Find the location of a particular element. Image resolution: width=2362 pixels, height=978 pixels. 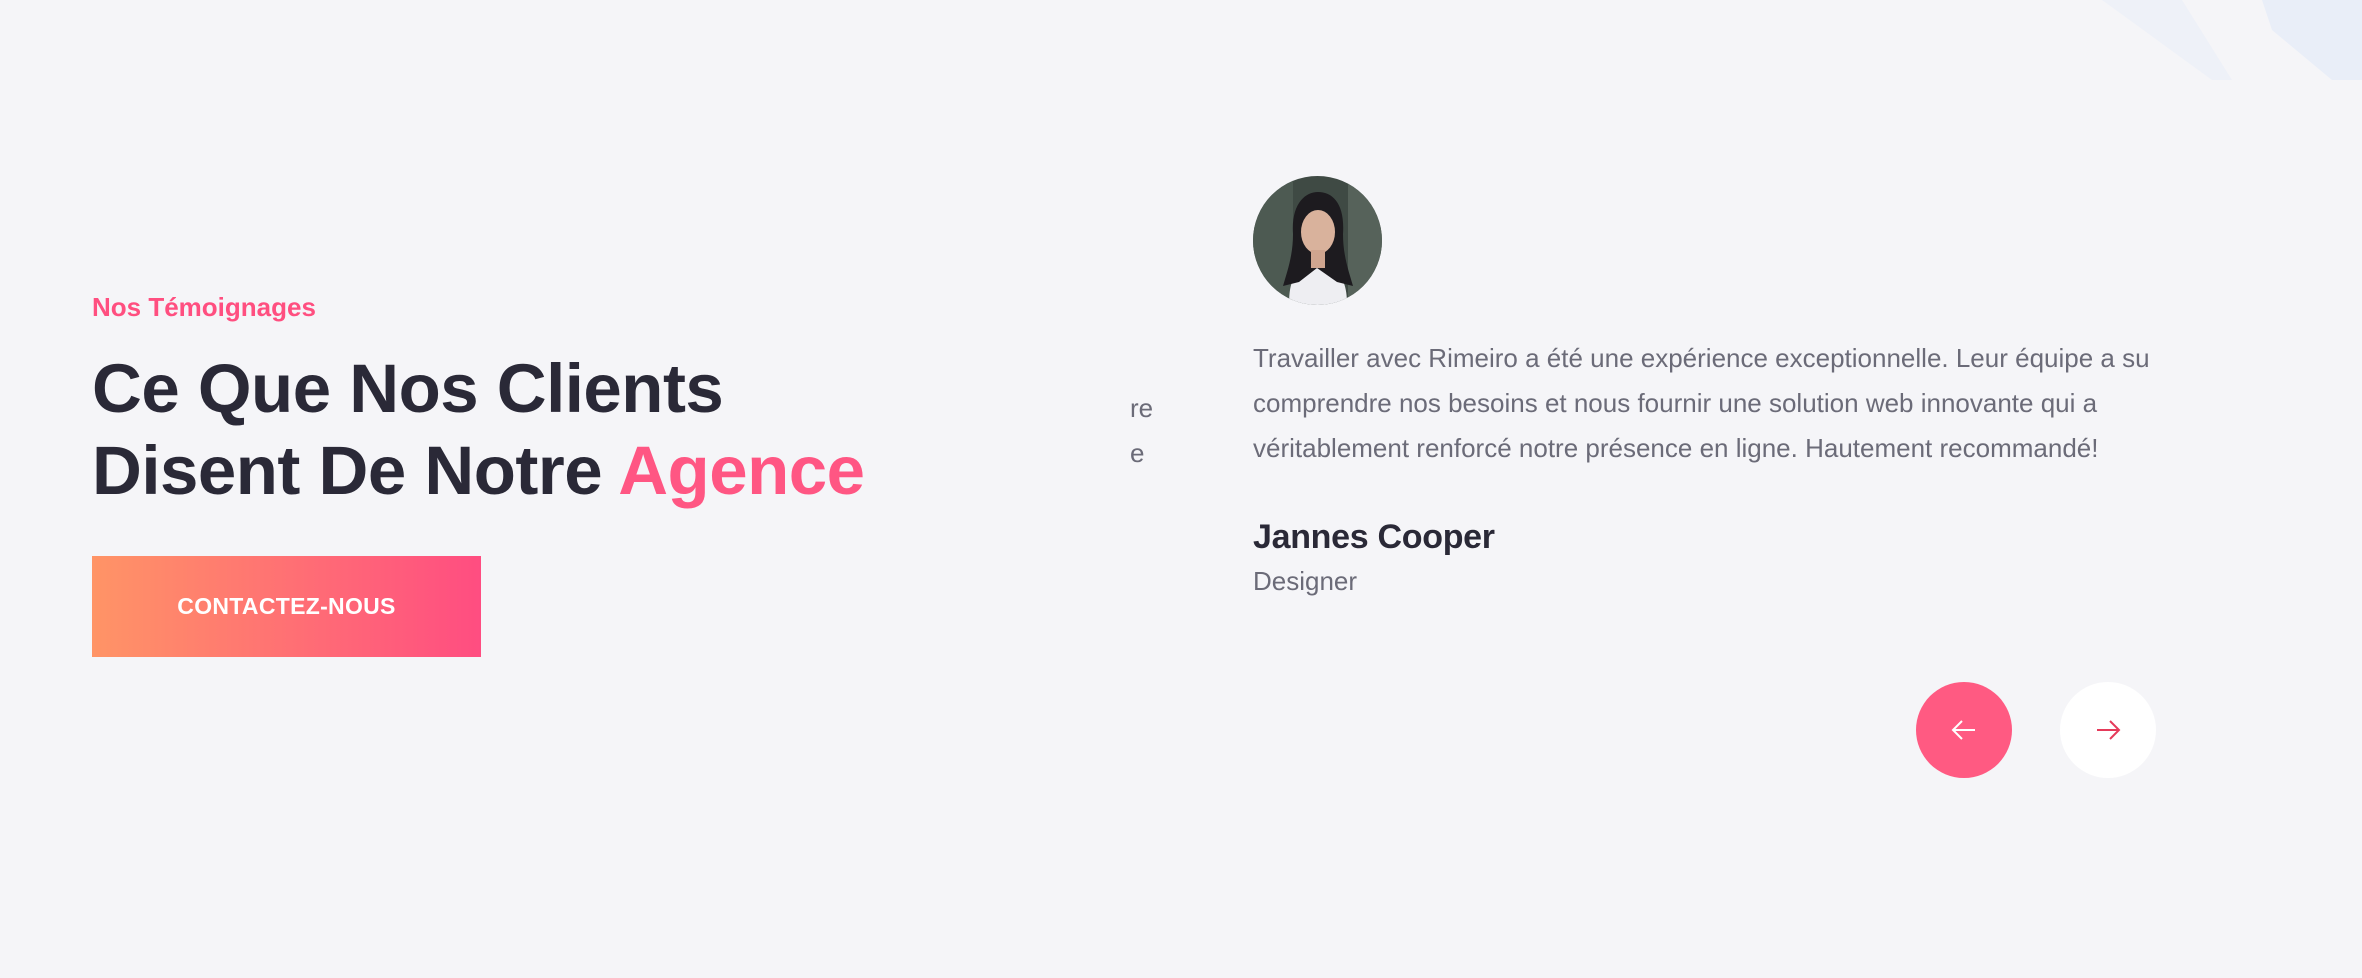

contact-button: CONTACTEZ-NOUS is located at coordinates (286, 606).